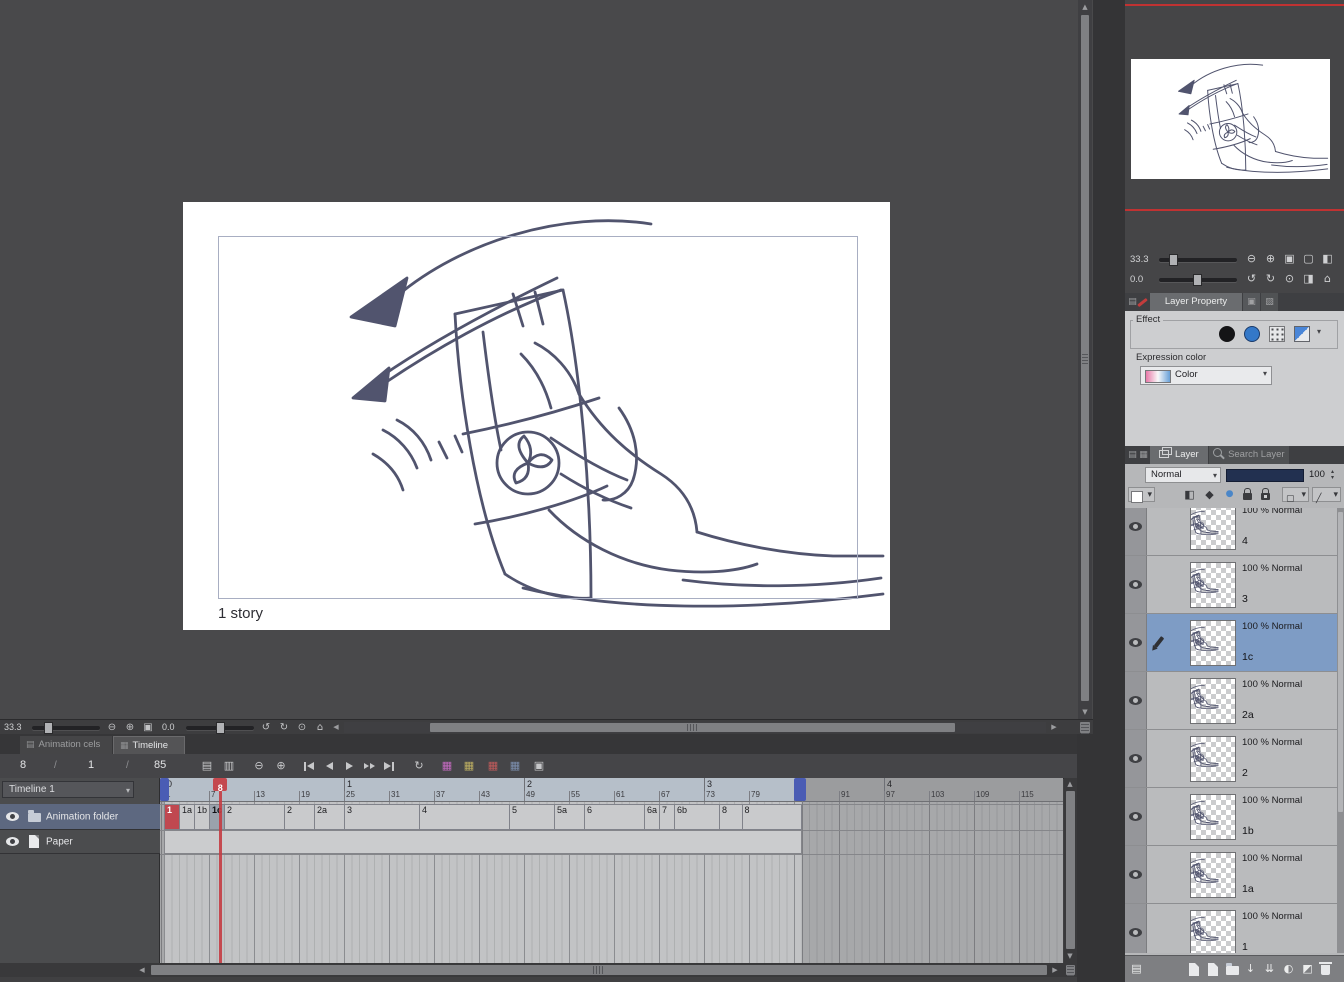 The height and width of the screenshot is (982, 1344). I want to click on timeline-cel: 6b, so click(696, 817).